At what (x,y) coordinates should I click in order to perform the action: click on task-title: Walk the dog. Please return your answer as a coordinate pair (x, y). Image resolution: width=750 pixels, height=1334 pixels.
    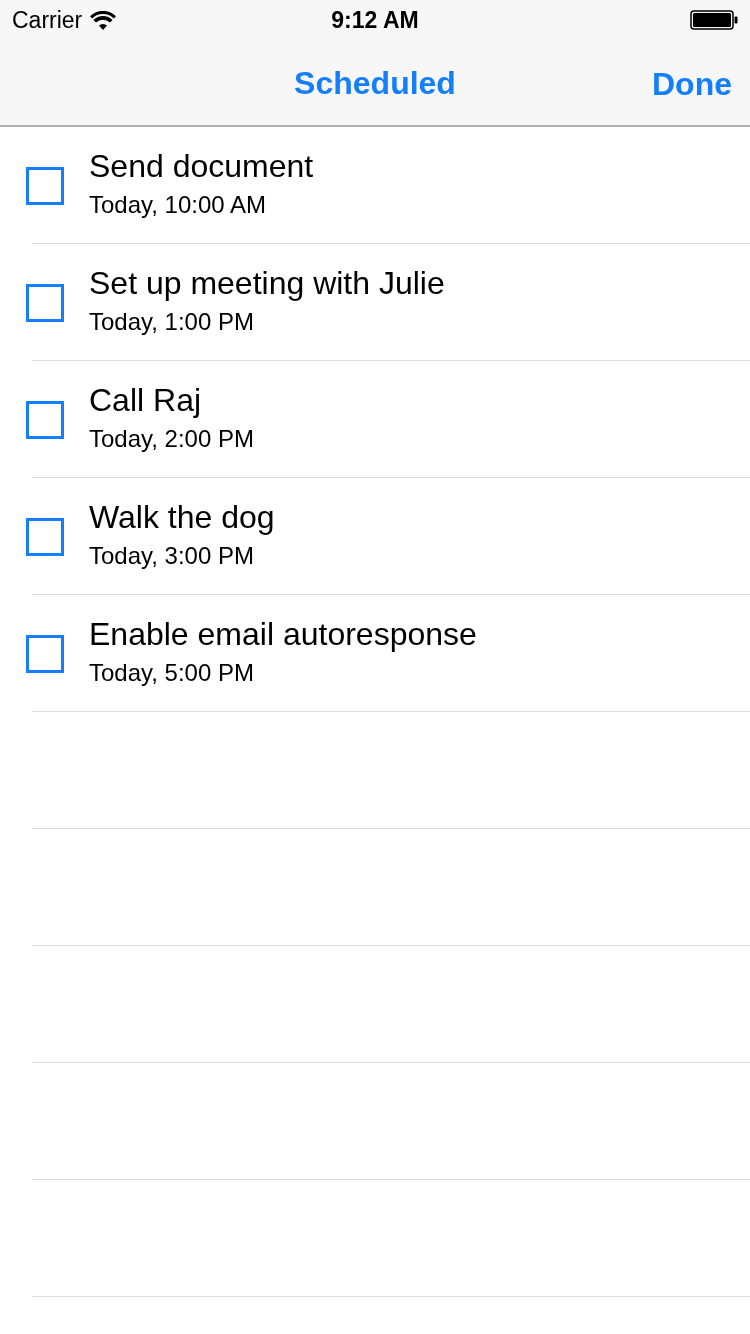
    Looking at the image, I should click on (182, 517).